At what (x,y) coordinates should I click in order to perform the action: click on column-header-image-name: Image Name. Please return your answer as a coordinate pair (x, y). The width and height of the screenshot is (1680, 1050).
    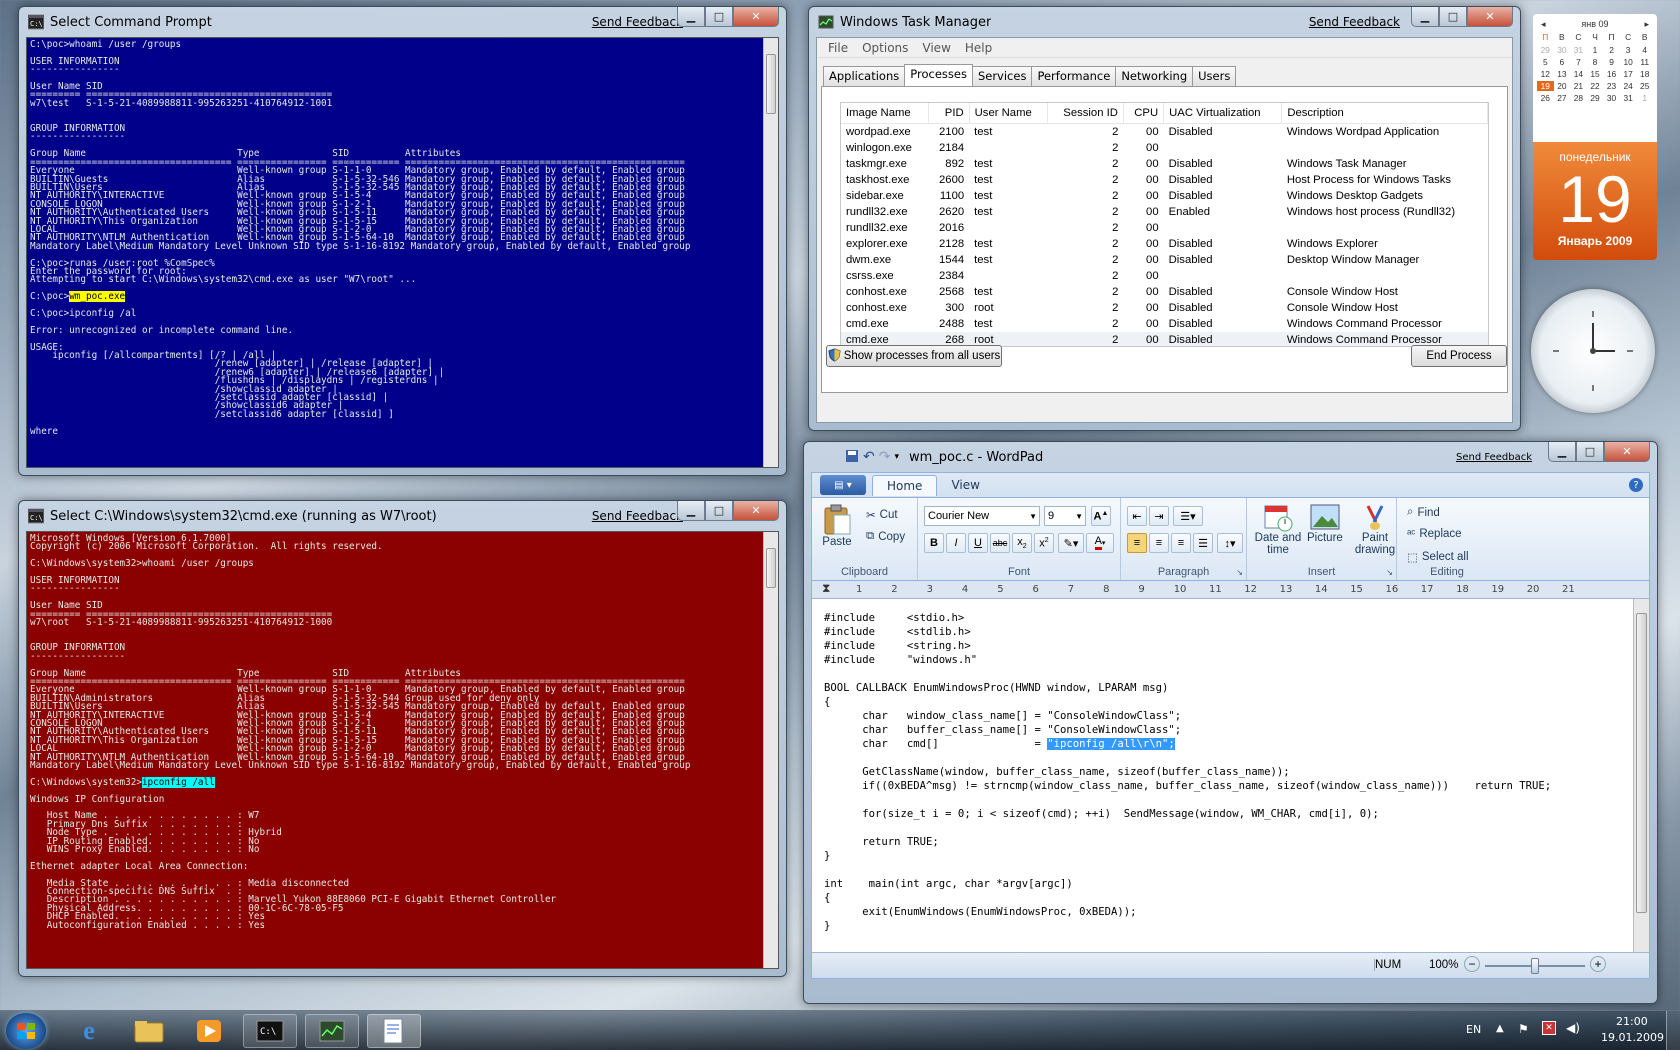
    Looking at the image, I should click on (885, 113).